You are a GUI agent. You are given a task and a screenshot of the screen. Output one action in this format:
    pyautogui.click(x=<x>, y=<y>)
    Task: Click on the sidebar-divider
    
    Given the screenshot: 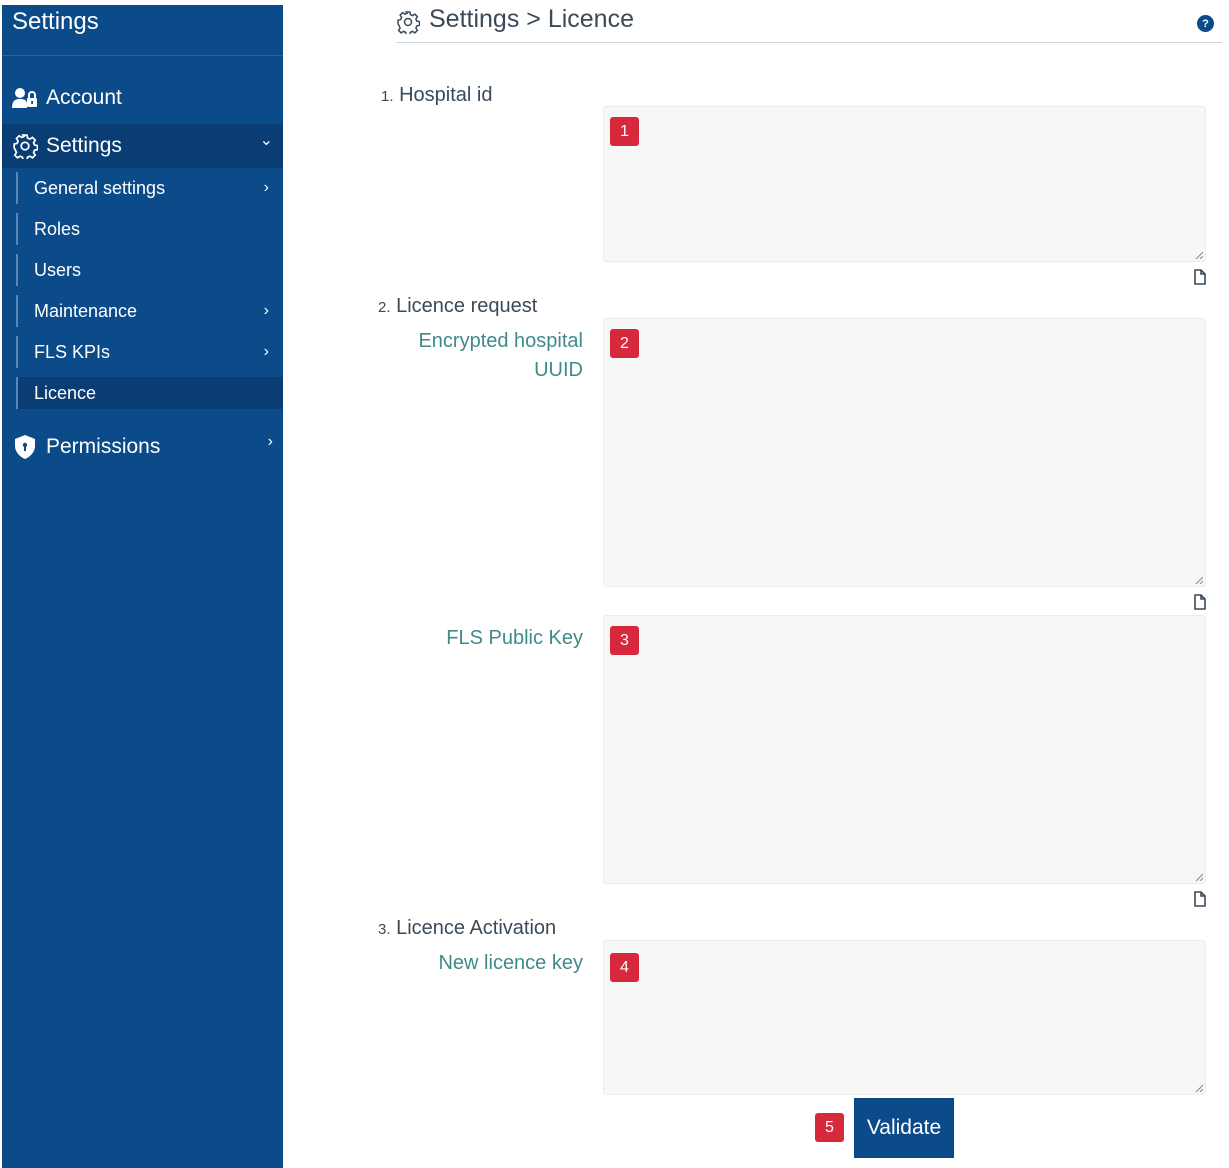 What is the action you would take?
    pyautogui.click(x=142, y=55)
    